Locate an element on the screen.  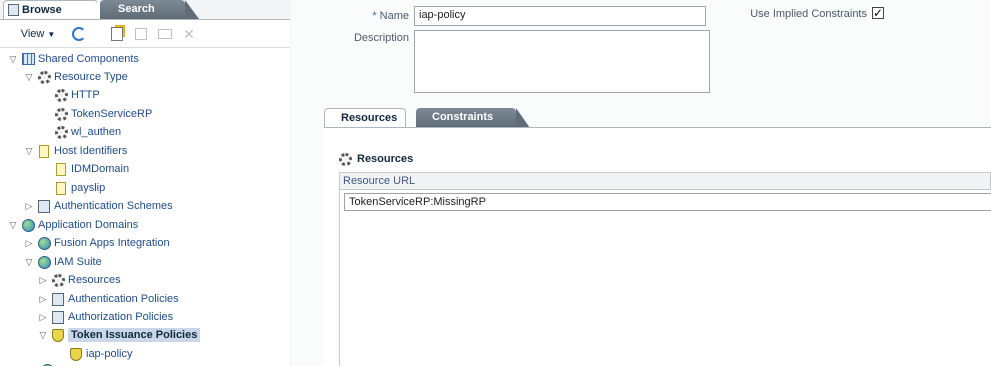
tree-node-label: Resource Type is located at coordinates (91, 77).